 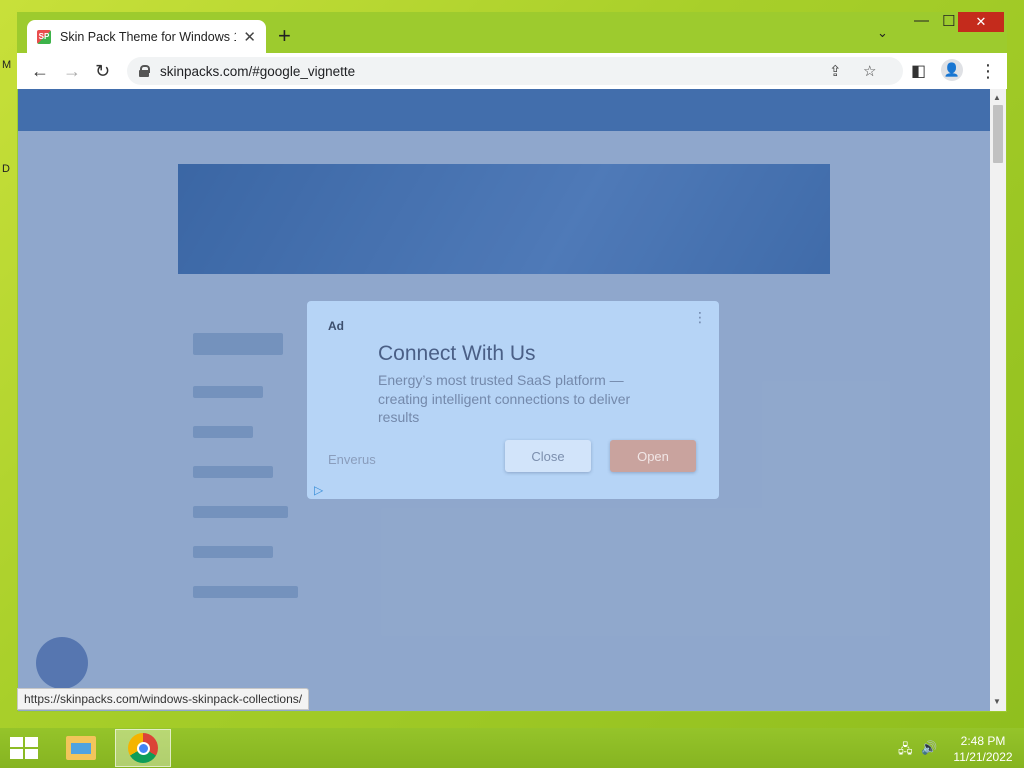 I want to click on start-button, so click(x=24, y=748).